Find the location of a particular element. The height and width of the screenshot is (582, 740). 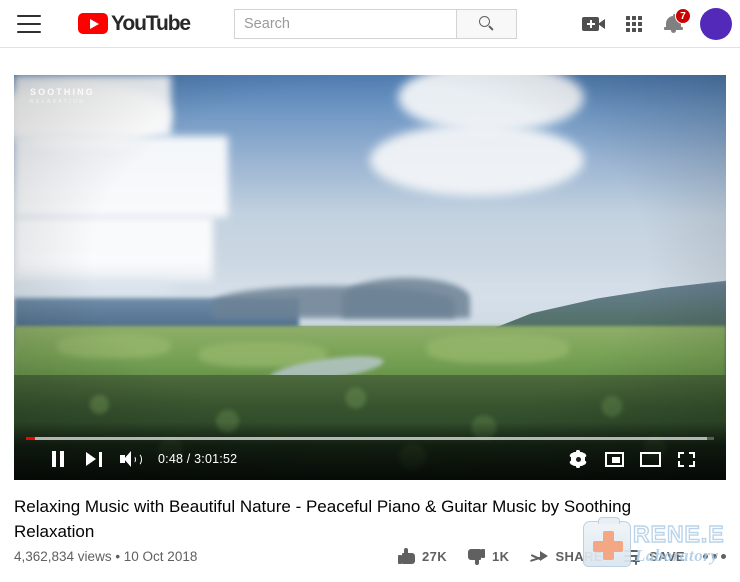

next-video-button is located at coordinates (94, 459).